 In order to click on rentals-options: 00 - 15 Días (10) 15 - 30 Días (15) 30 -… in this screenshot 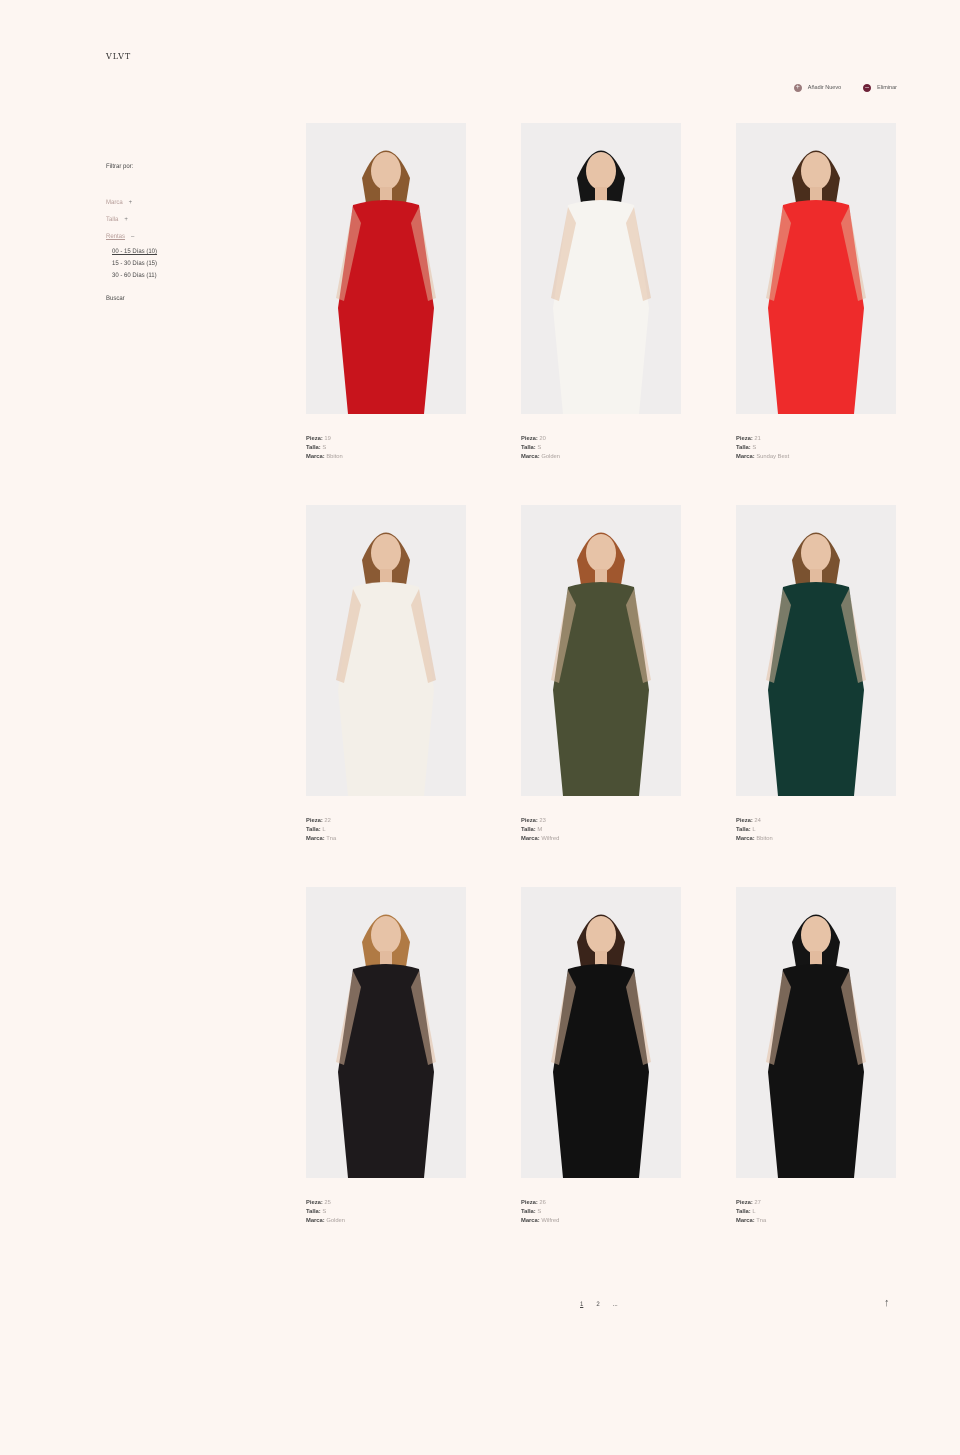, I will do `click(134, 264)`.